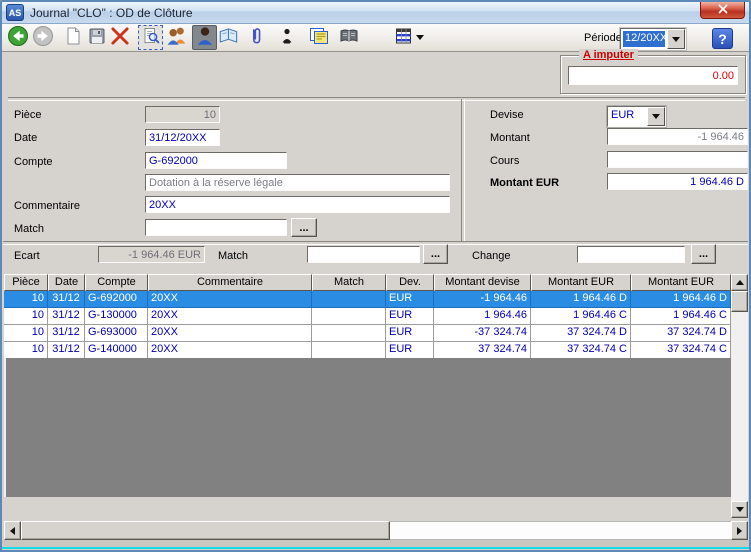 The image size is (751, 552). I want to click on compte-field, so click(216, 160).